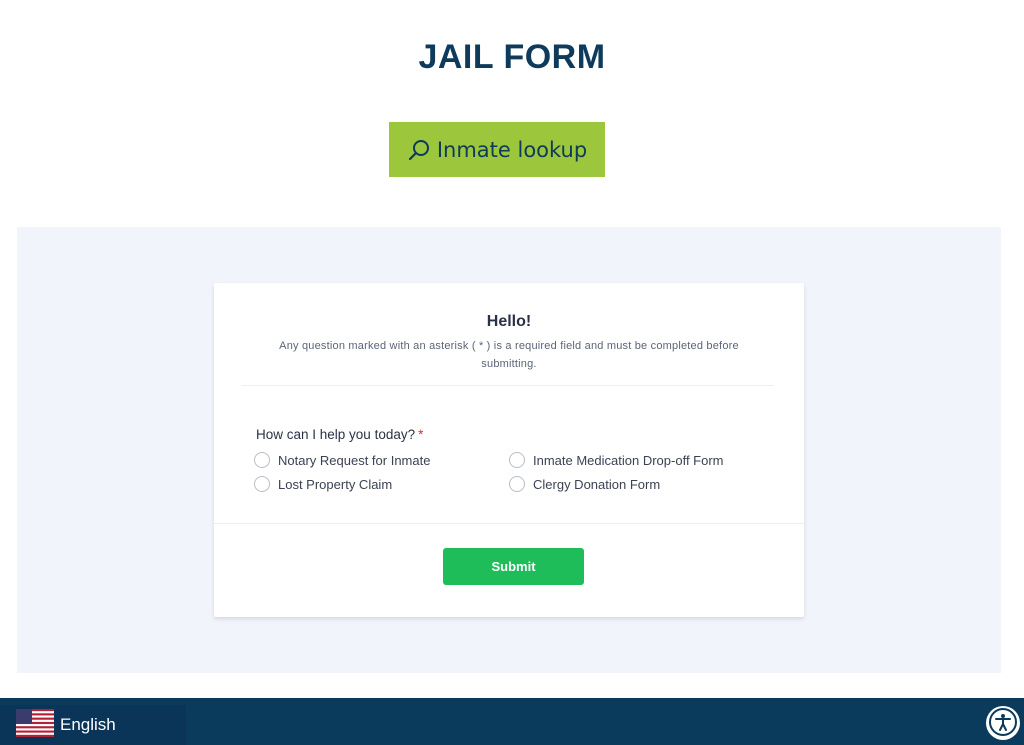  Describe the element at coordinates (354, 460) in the screenshot. I see `option-label: Notary Request for Inmate` at that location.